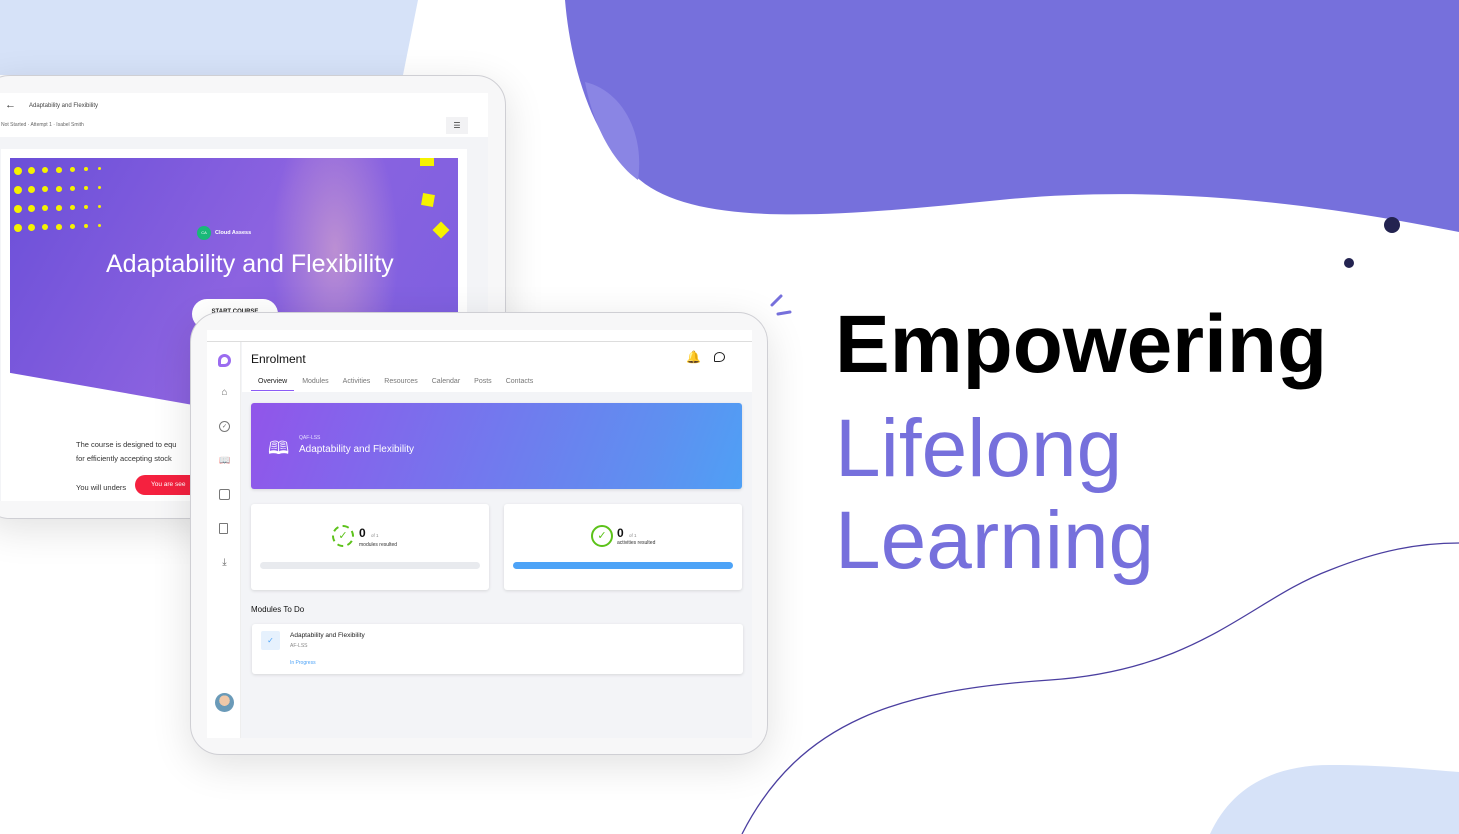  What do you see at coordinates (979, 448) in the screenshot?
I see `headline-line-2: Lifelong` at bounding box center [979, 448].